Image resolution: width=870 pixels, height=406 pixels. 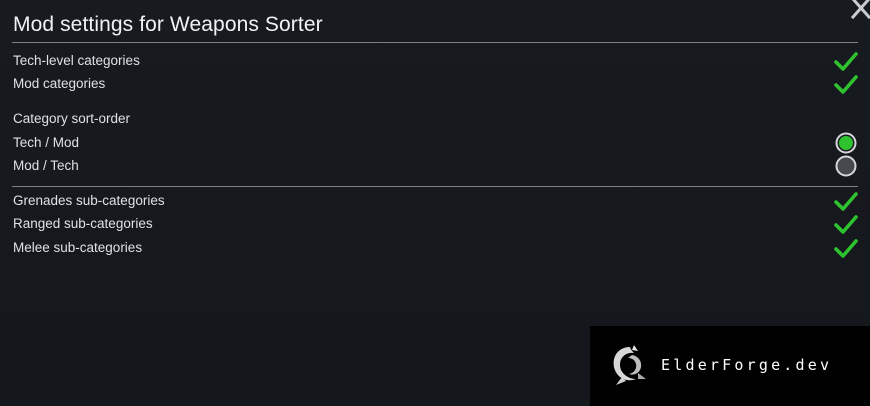 What do you see at coordinates (78, 247) in the screenshot?
I see `setting-label: Melee sub-categories` at bounding box center [78, 247].